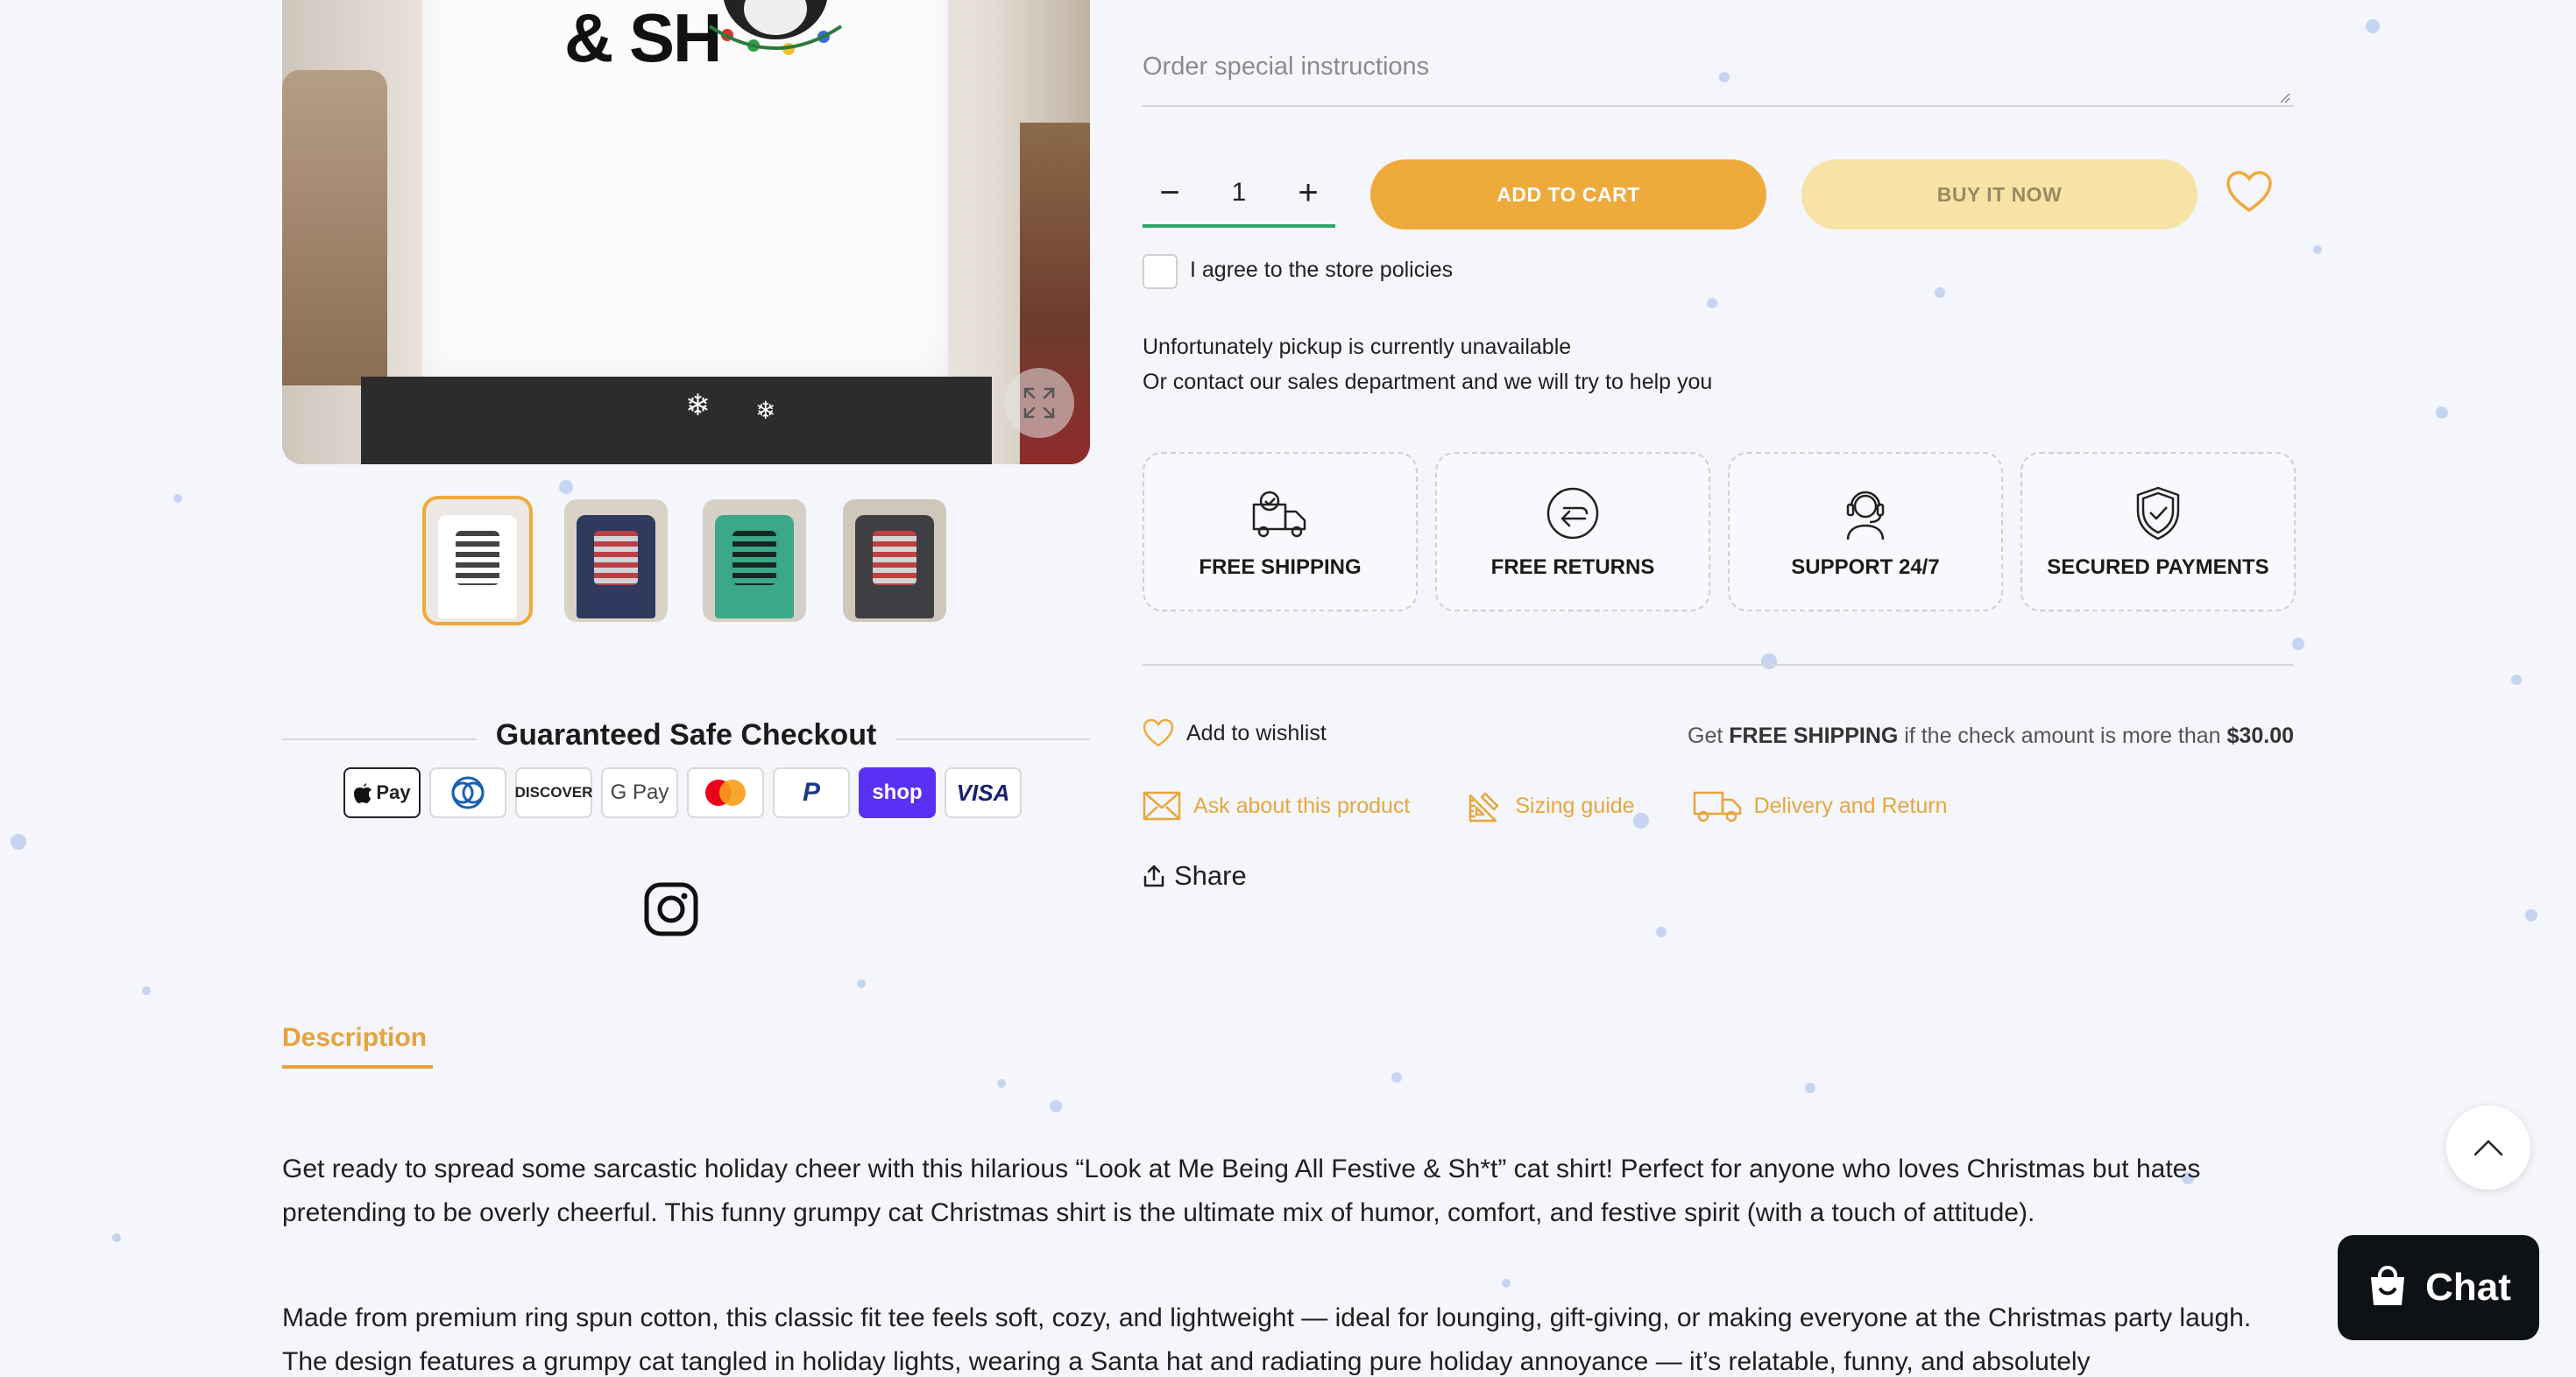 The height and width of the screenshot is (1377, 2576). Describe the element at coordinates (686, 232) in the screenshot. I see `product-main-image: & SH ❄ ❄` at that location.